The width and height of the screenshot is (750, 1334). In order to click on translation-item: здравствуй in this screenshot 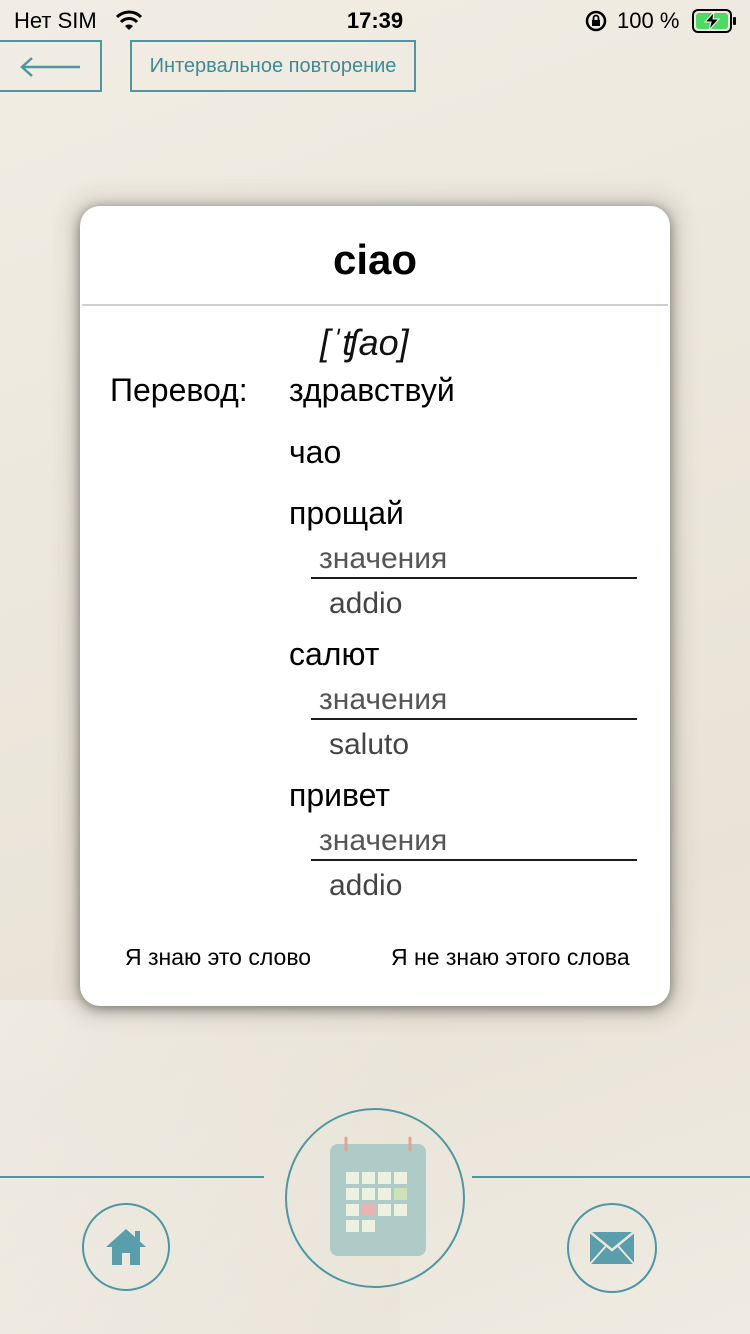, I will do `click(372, 390)`.